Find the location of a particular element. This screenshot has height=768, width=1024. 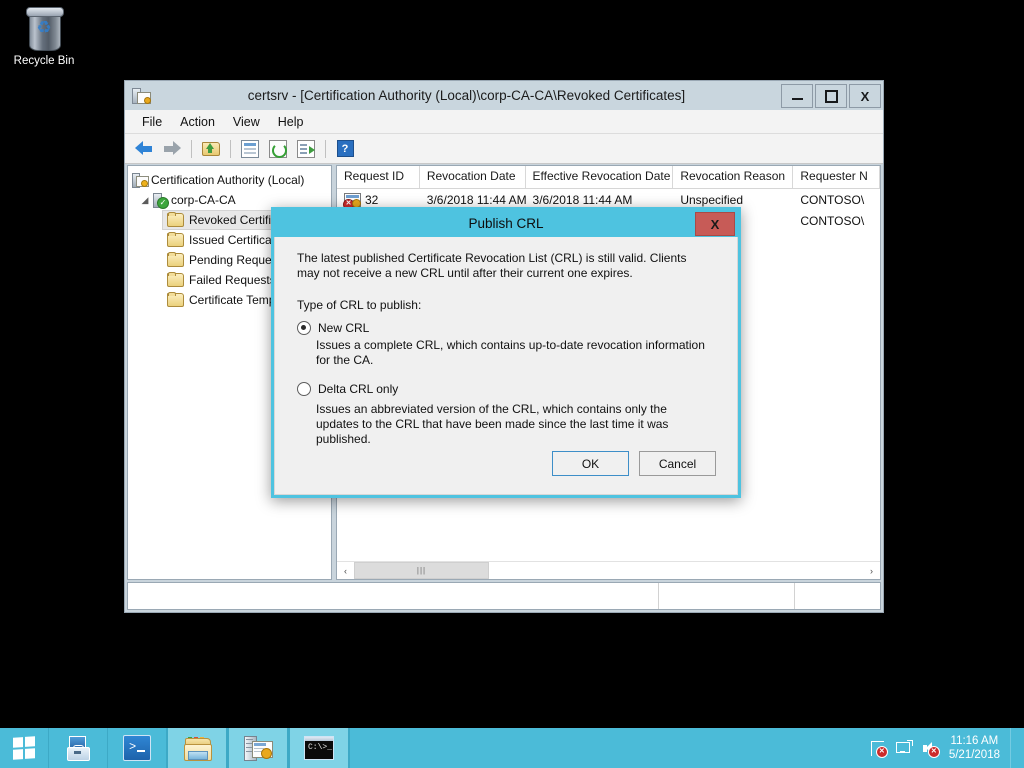

column-header-effective-revocation-date: Effective Revocation Date is located at coordinates (600, 177).